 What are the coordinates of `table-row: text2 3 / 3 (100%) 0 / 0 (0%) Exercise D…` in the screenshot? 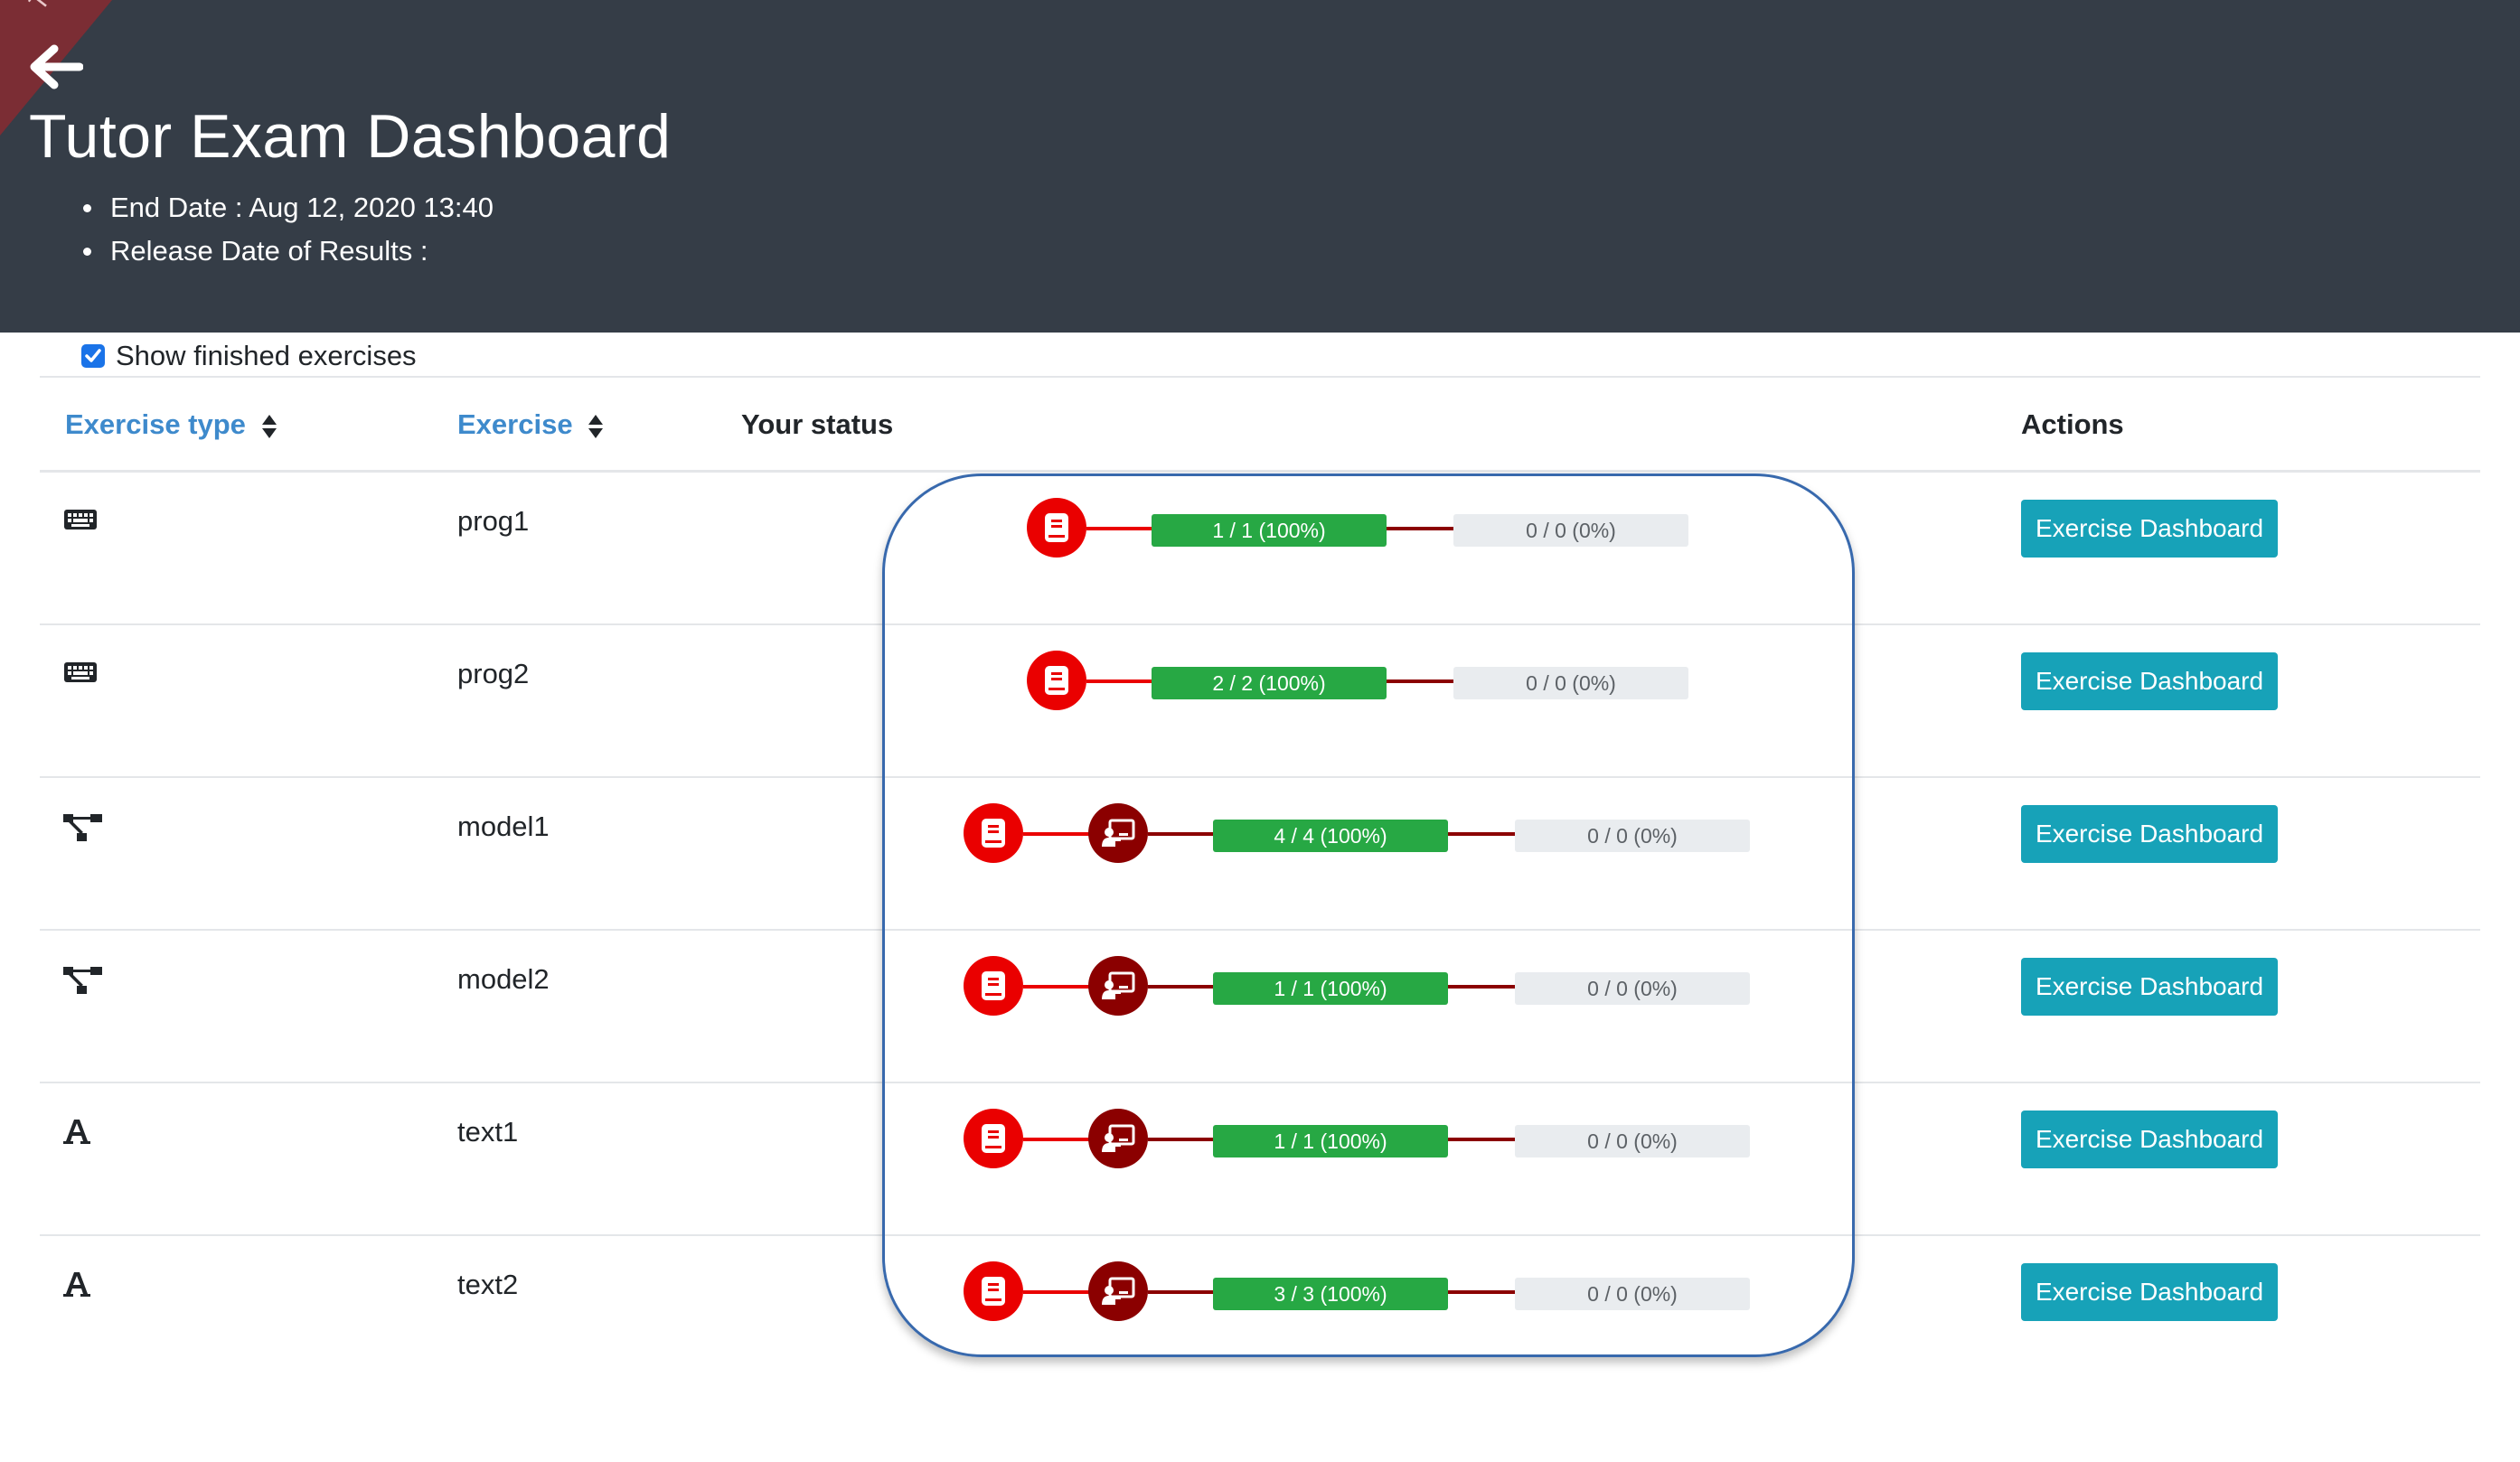 It's located at (1260, 1312).